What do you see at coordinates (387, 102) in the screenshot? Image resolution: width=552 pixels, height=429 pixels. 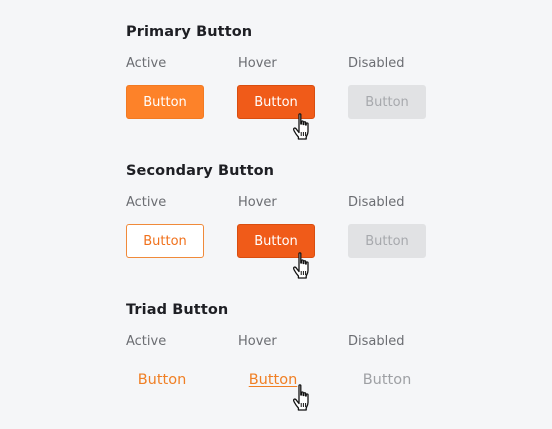 I see `primary-disabled-button: Button` at bounding box center [387, 102].